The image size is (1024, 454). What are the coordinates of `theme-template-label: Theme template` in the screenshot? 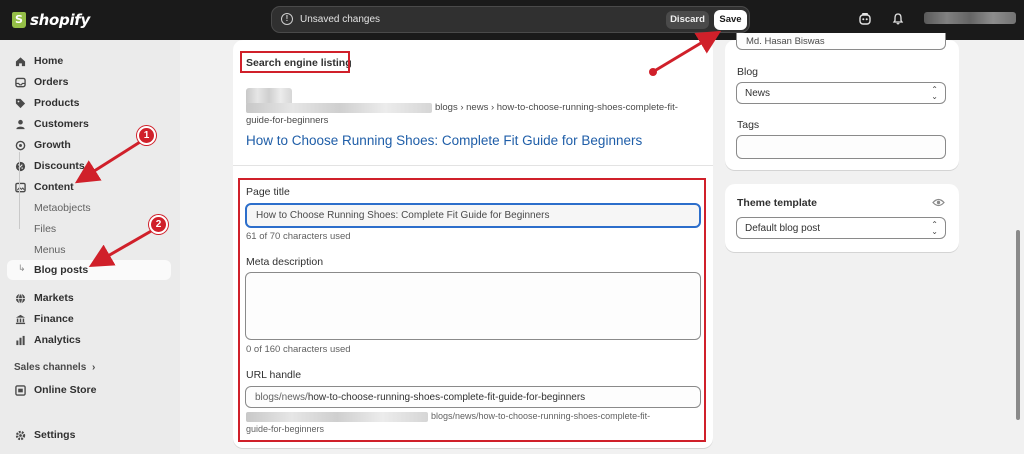 It's located at (777, 203).